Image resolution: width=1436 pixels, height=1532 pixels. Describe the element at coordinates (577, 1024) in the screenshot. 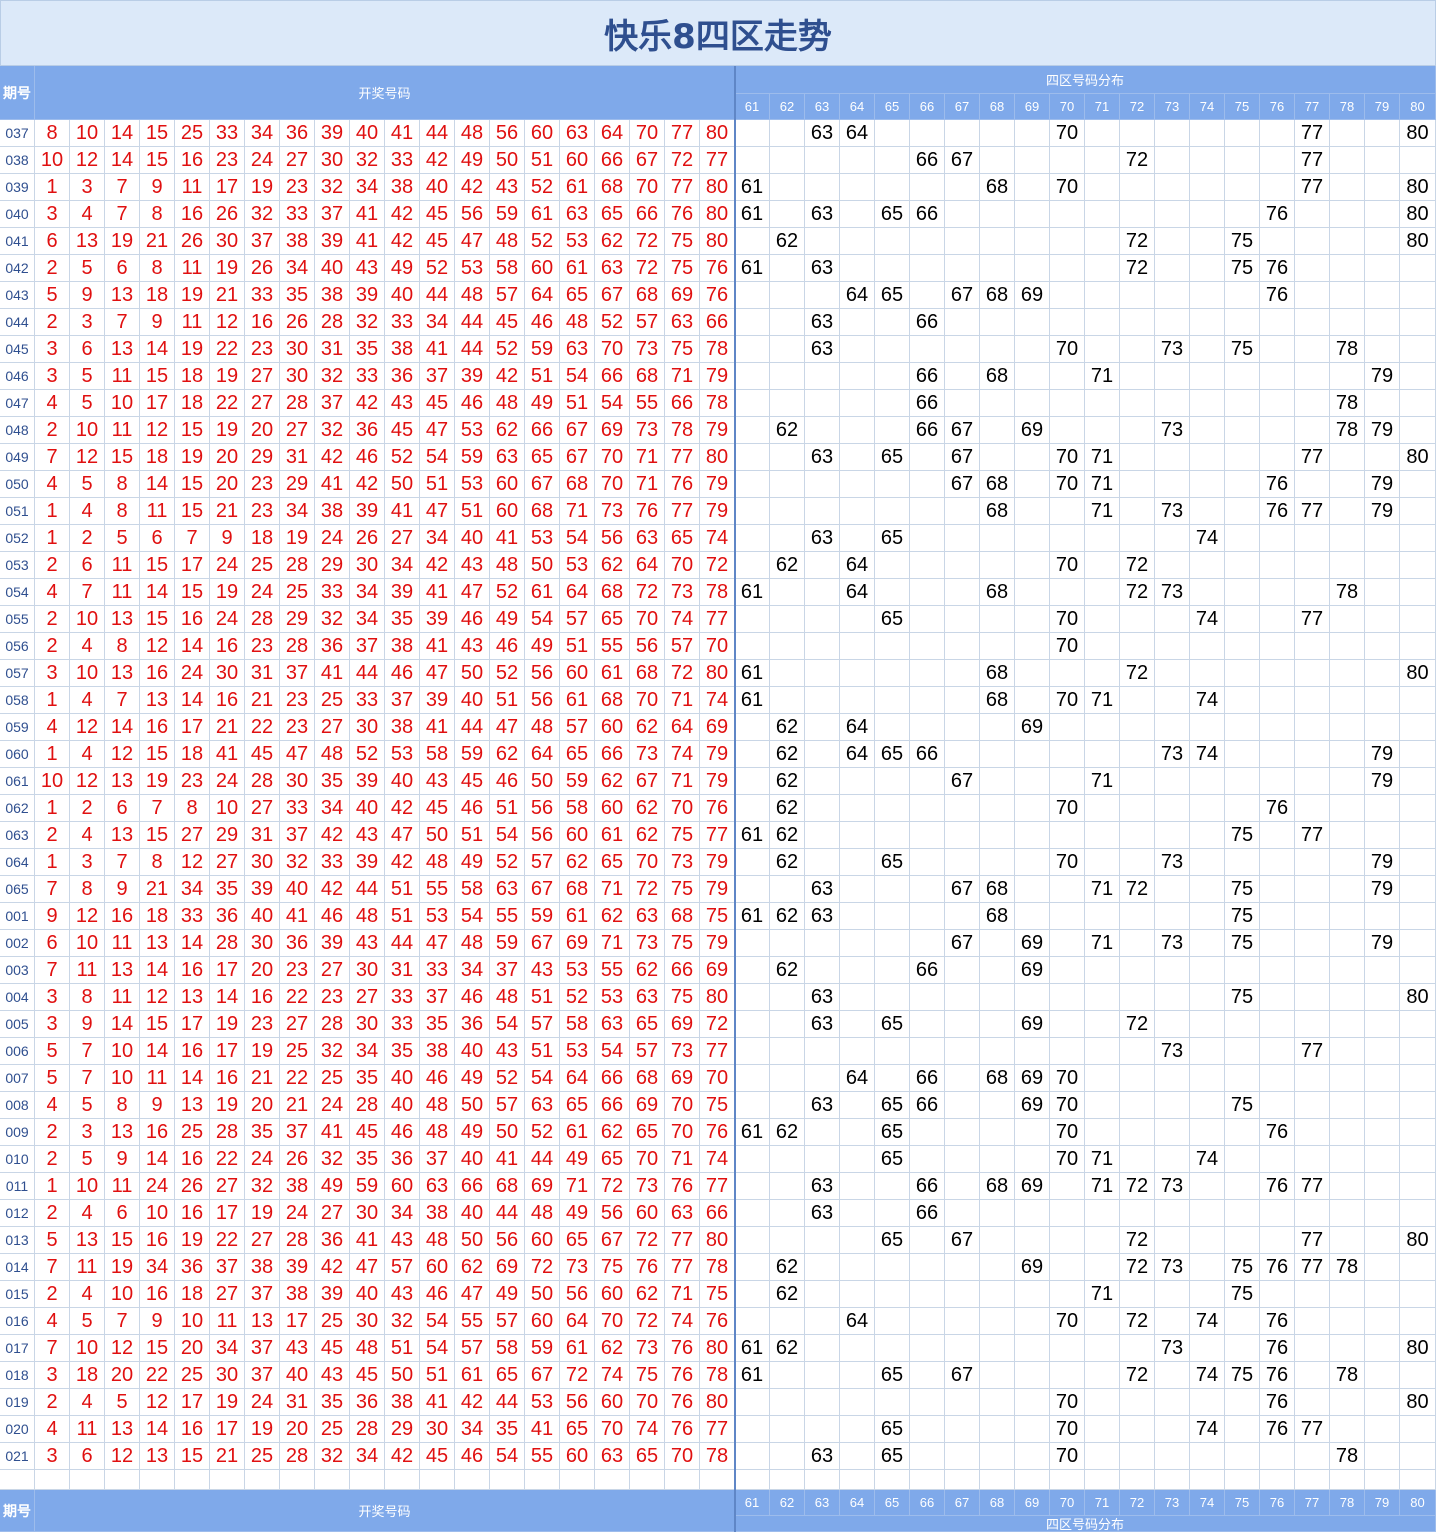

I see `draw-number: 58` at that location.